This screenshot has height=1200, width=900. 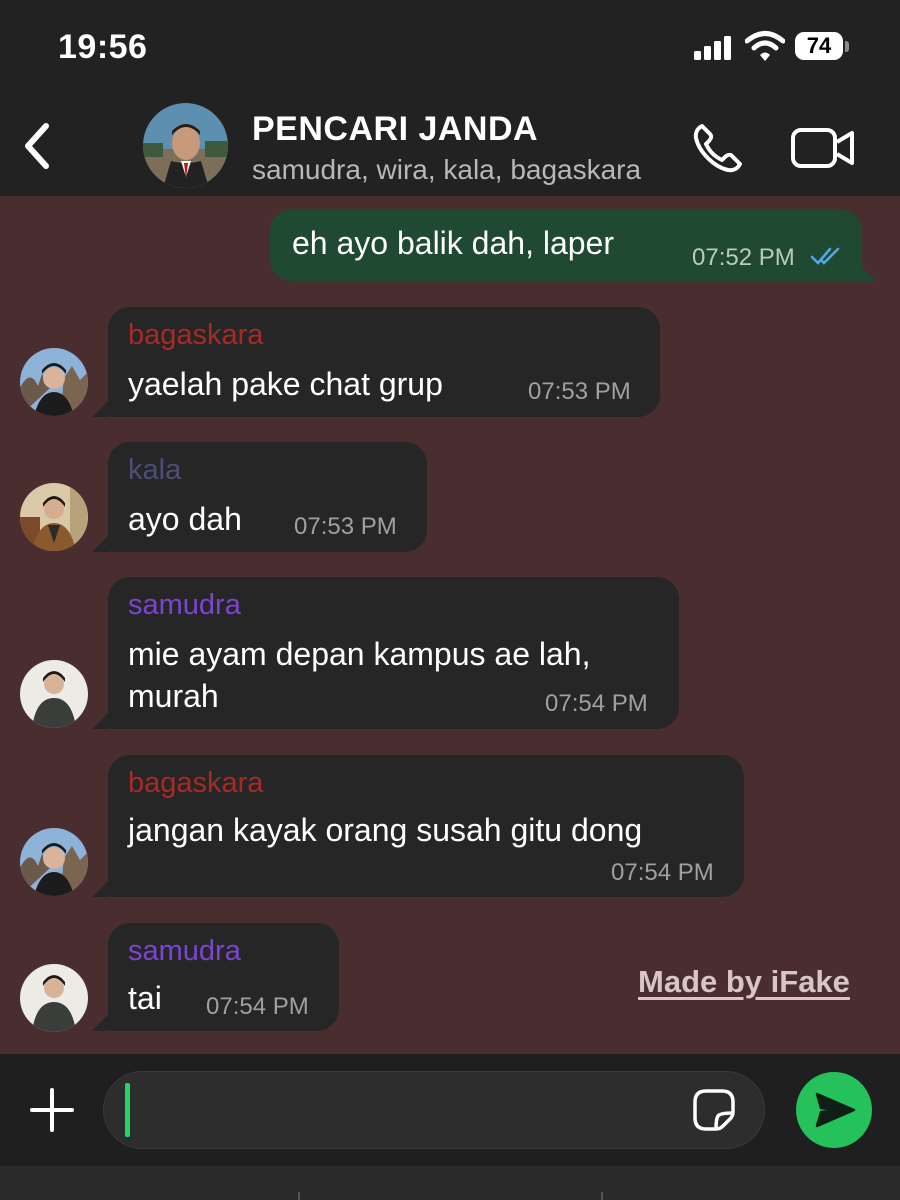 What do you see at coordinates (395, 129) in the screenshot?
I see `group-name: PENCARI JANDA` at bounding box center [395, 129].